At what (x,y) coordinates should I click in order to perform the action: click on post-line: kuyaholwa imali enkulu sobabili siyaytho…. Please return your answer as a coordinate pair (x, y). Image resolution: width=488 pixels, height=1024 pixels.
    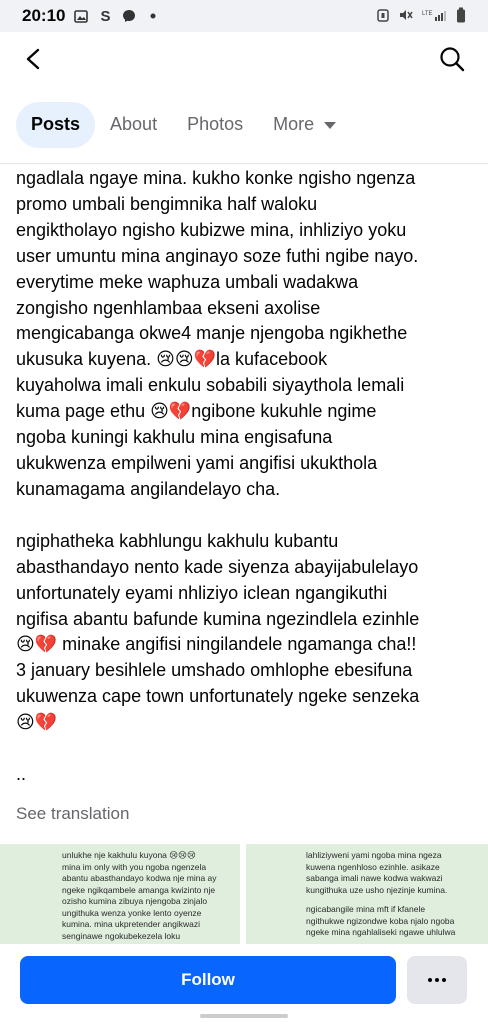
    Looking at the image, I should click on (210, 385).